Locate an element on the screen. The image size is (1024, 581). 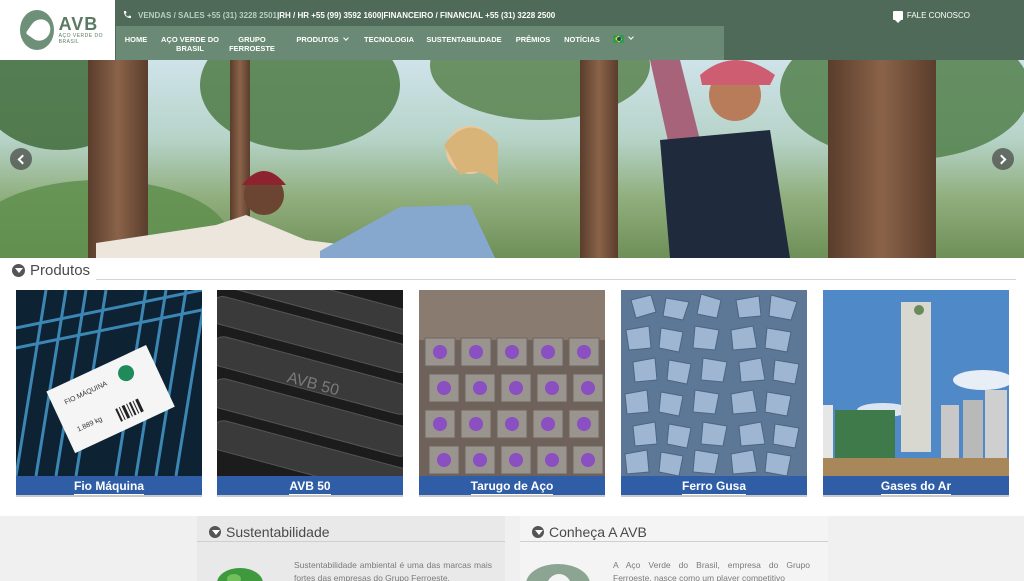
product-card-fio-maquina: FIO MÁQUINA 1.889 kg Fio Máquina is located at coordinates (109, 393).